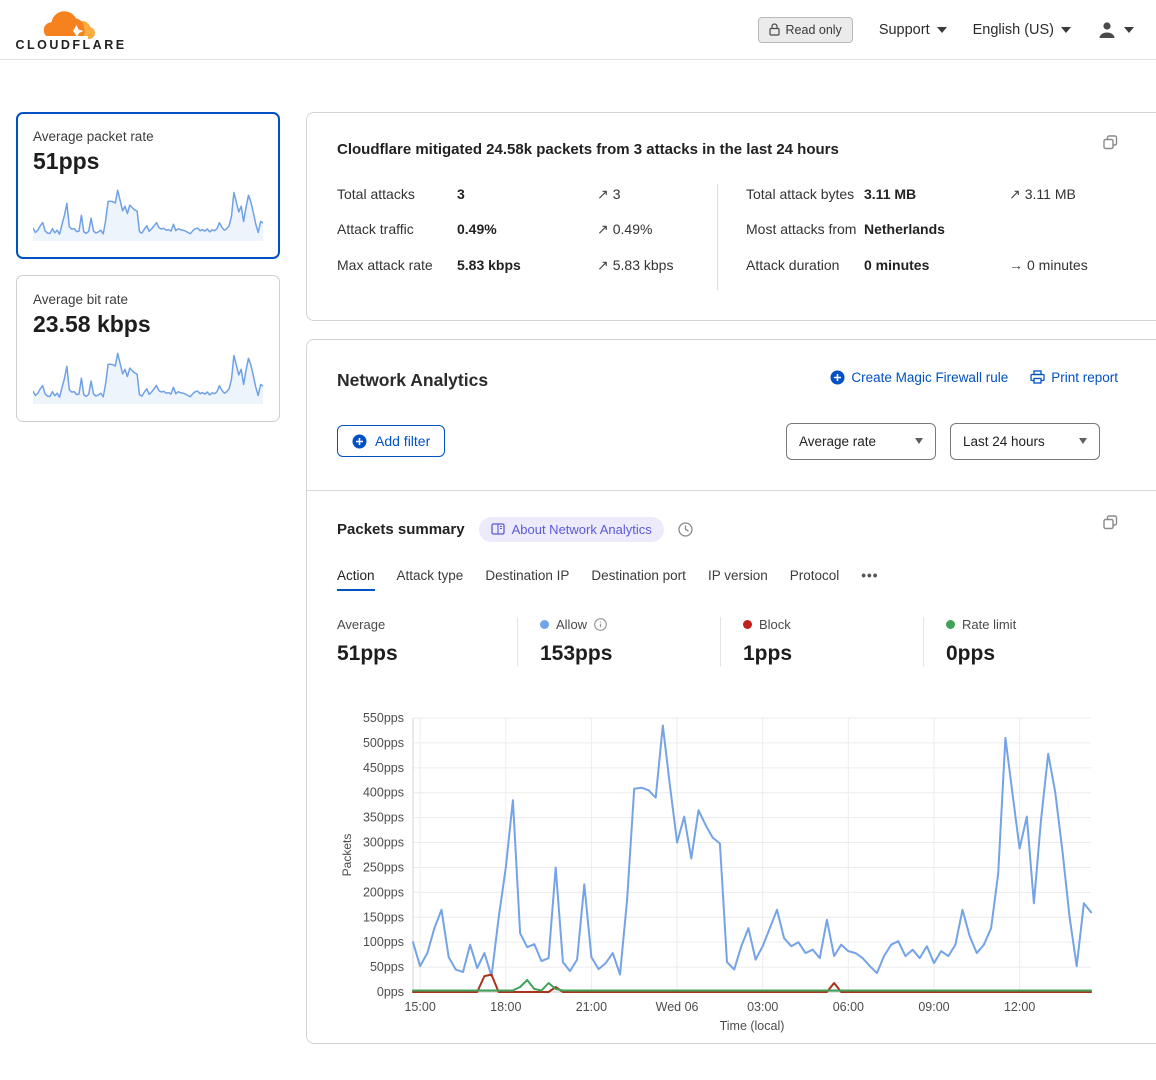  Describe the element at coordinates (385, 264) in the screenshot. I see `stat-label: Max attack rate` at that location.